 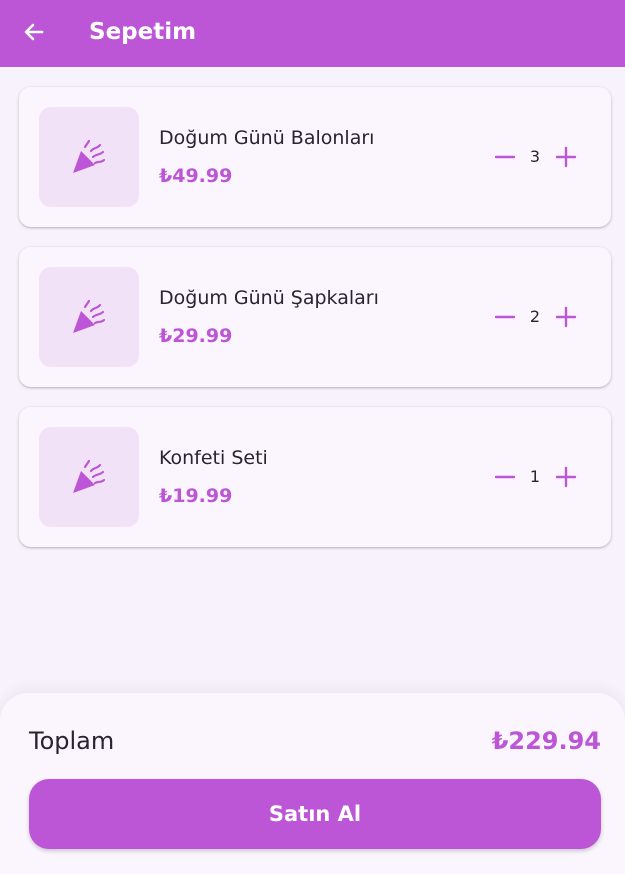 I want to click on item-name: Doğum Günü Balonları, so click(x=267, y=138).